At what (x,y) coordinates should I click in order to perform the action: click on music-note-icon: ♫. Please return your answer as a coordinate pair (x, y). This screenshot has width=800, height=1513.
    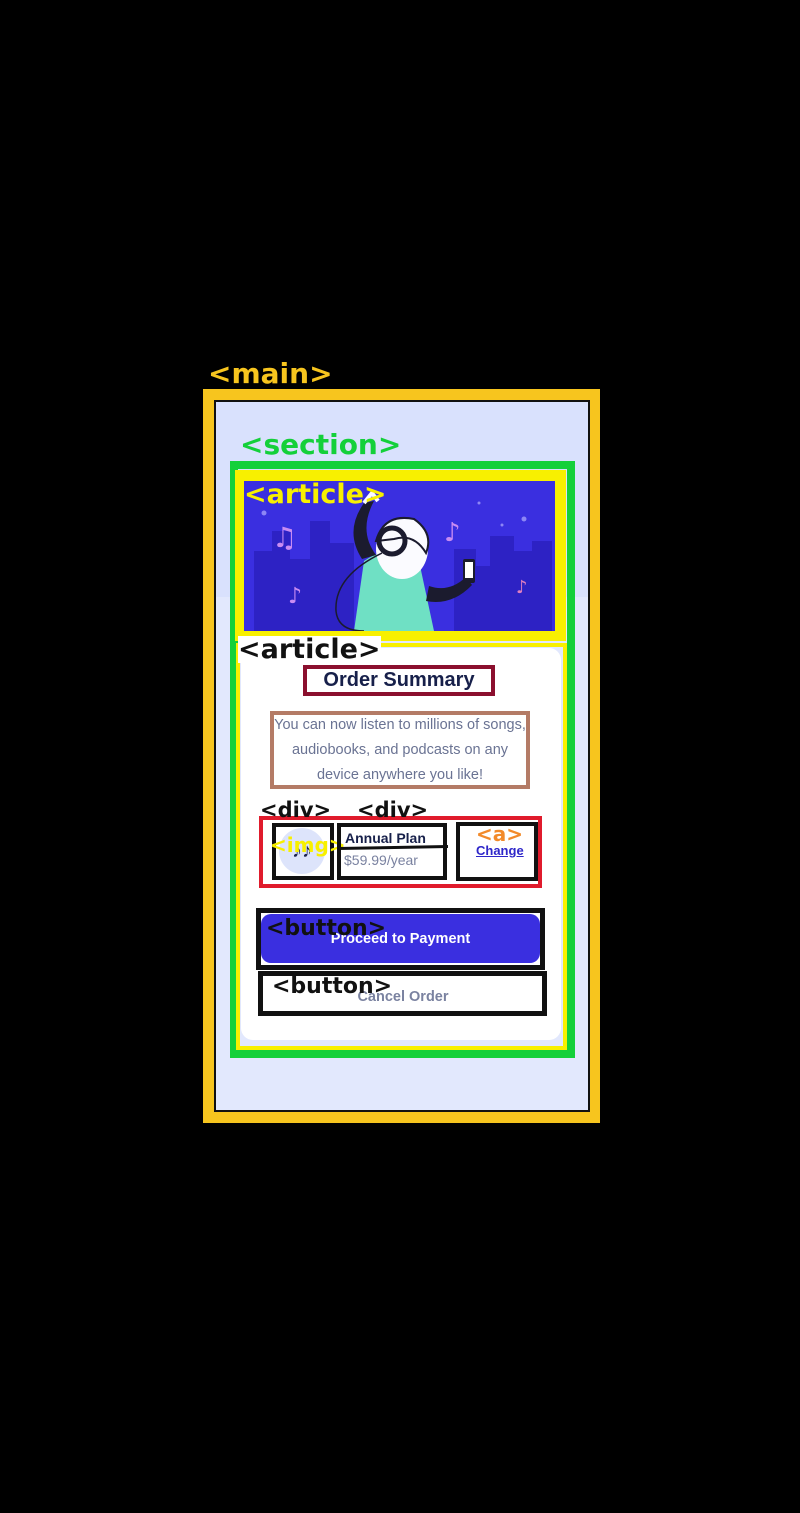
    Looking at the image, I should click on (284, 537).